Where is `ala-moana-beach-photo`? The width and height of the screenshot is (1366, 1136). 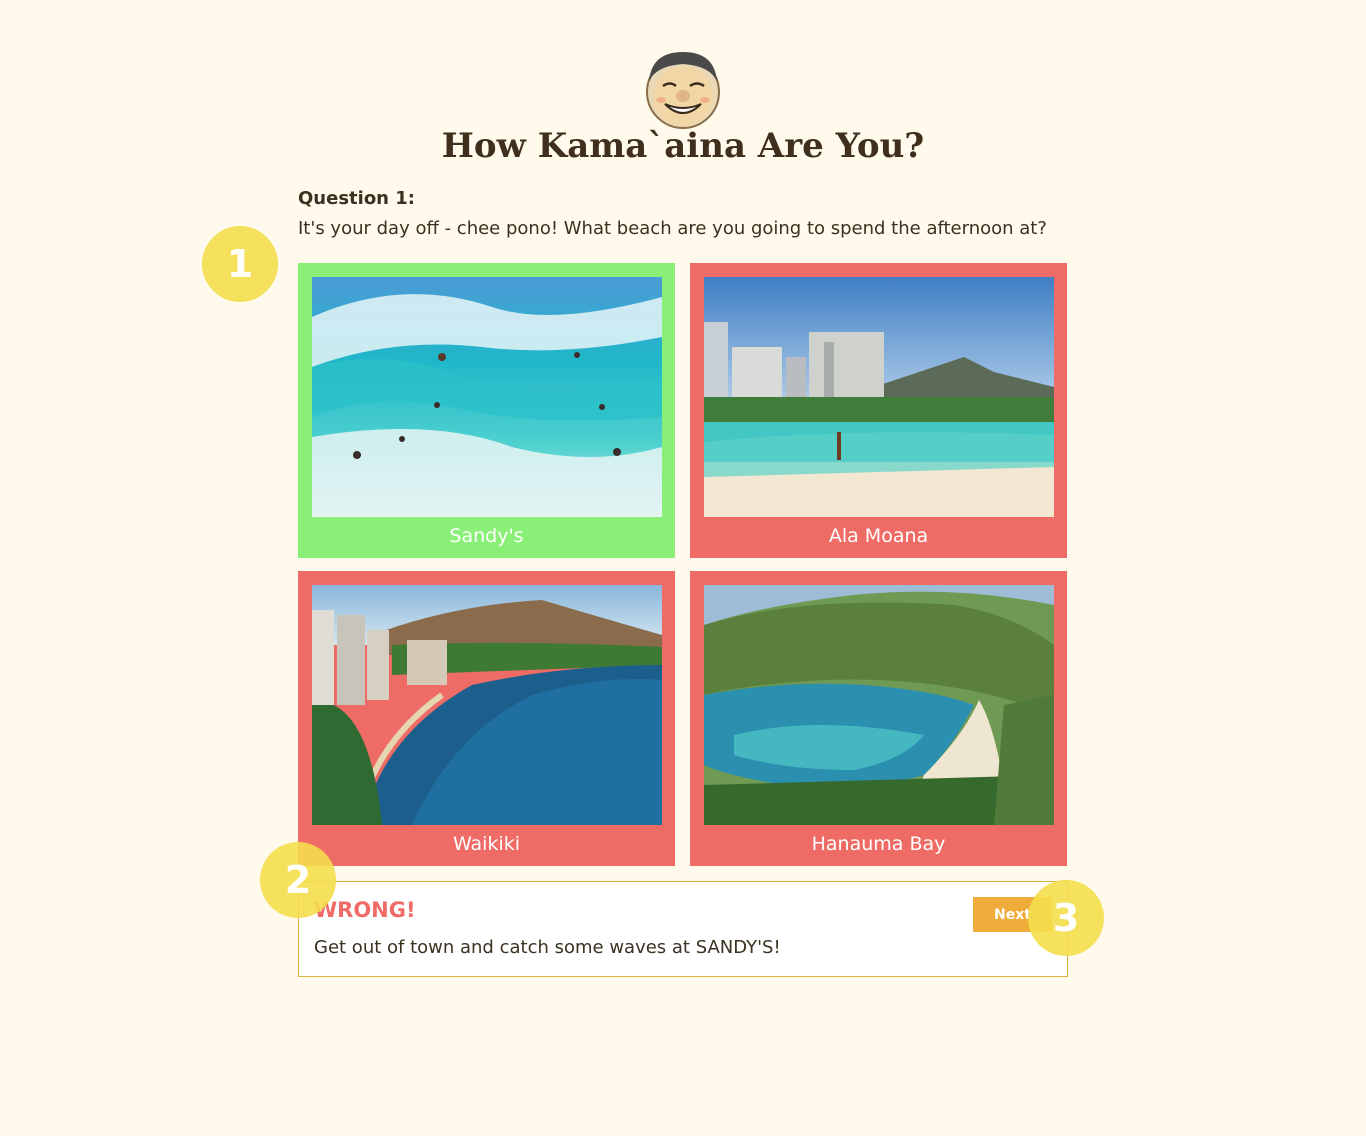
ala-moana-beach-photo is located at coordinates (879, 397).